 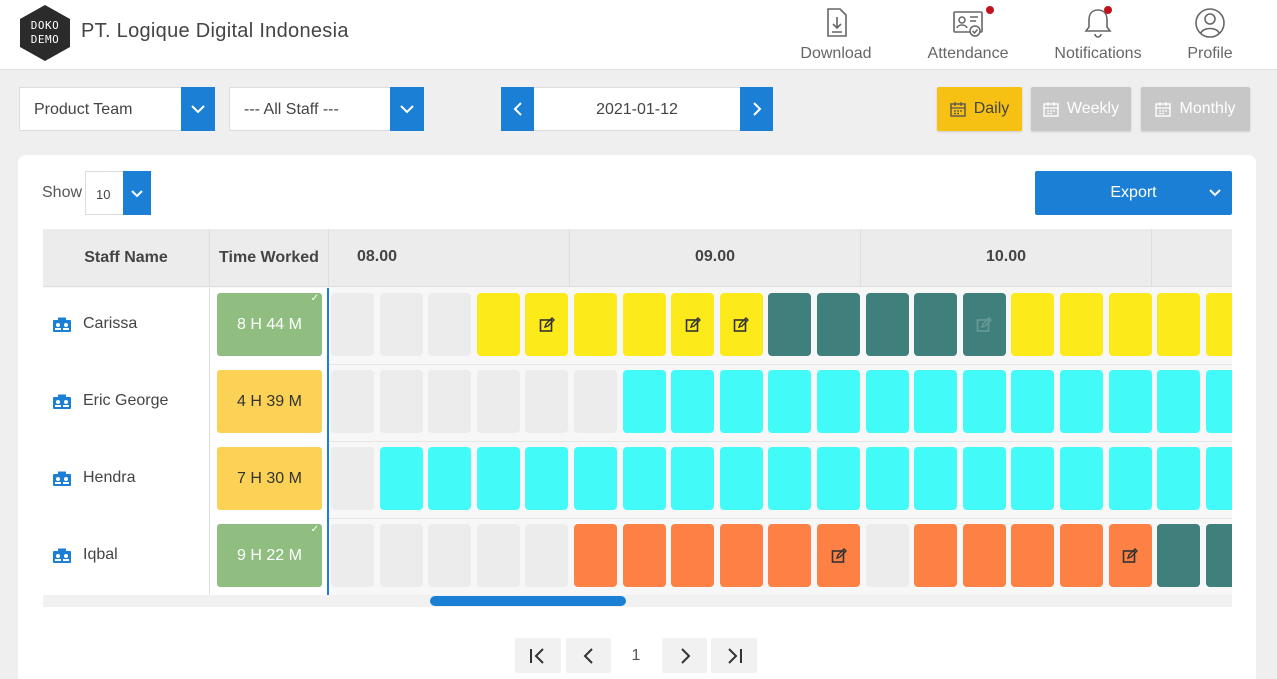 I want to click on col-staff-name: Staff Name, so click(x=126, y=258).